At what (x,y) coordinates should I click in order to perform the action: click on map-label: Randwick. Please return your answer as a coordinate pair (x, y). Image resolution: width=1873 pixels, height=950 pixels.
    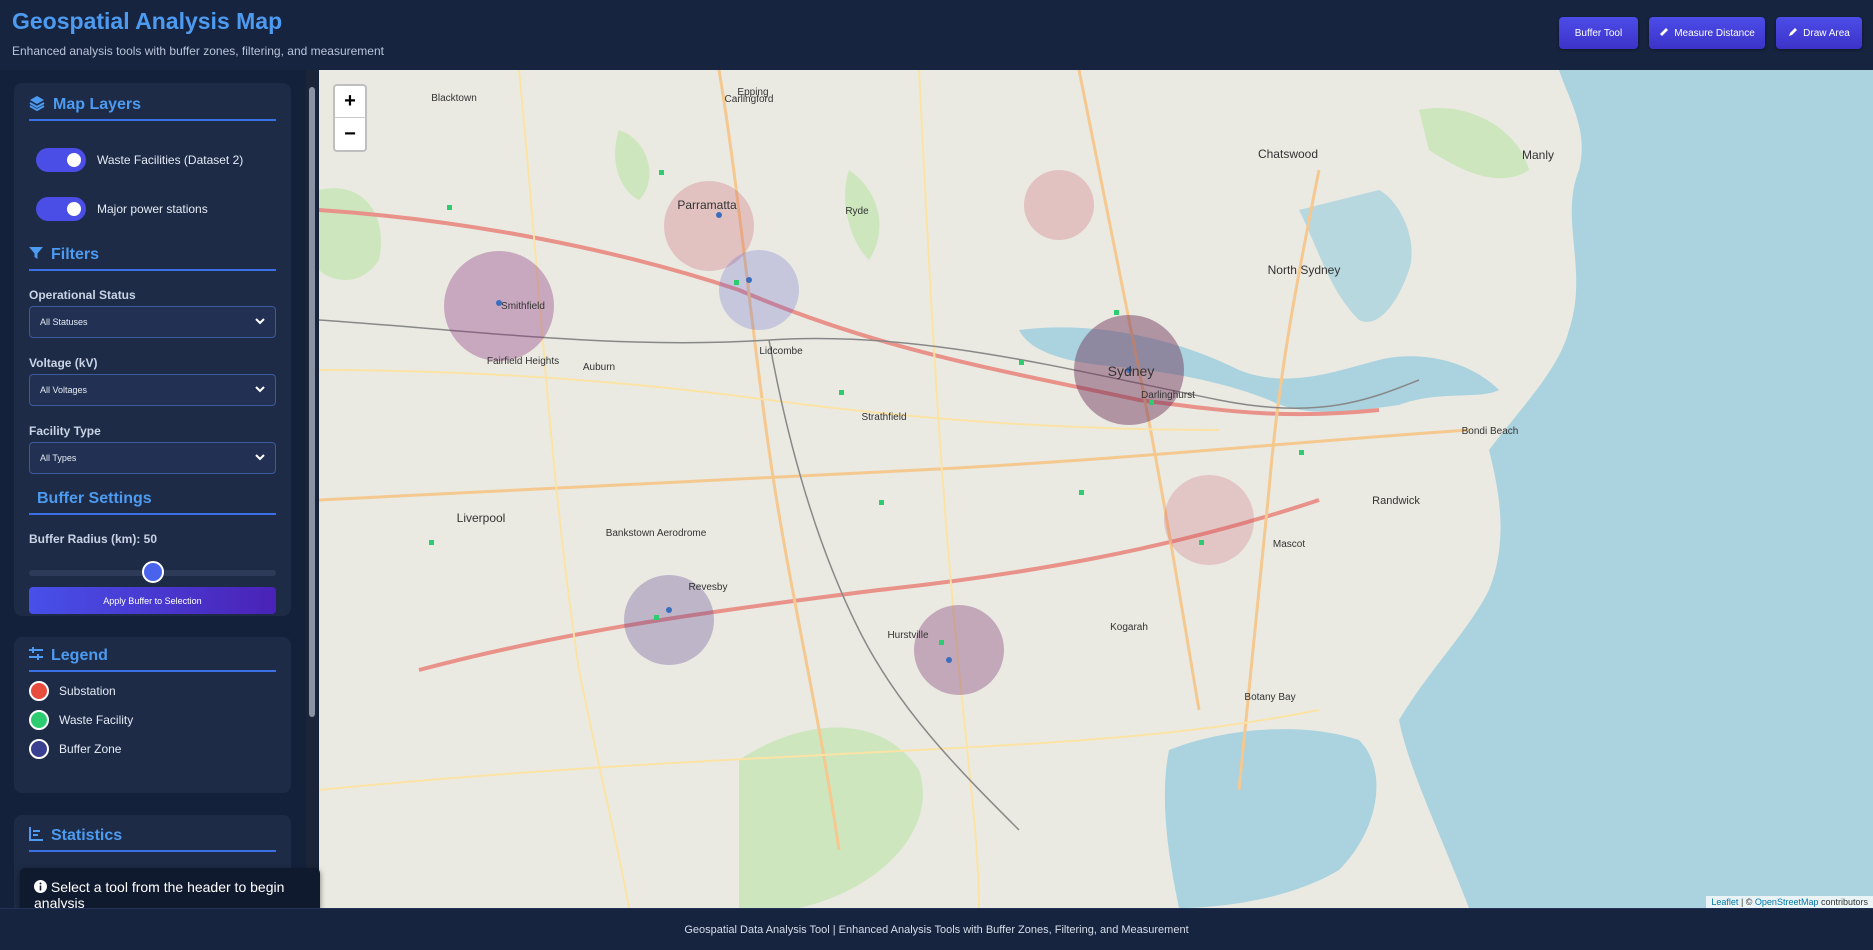
    Looking at the image, I should click on (1396, 501).